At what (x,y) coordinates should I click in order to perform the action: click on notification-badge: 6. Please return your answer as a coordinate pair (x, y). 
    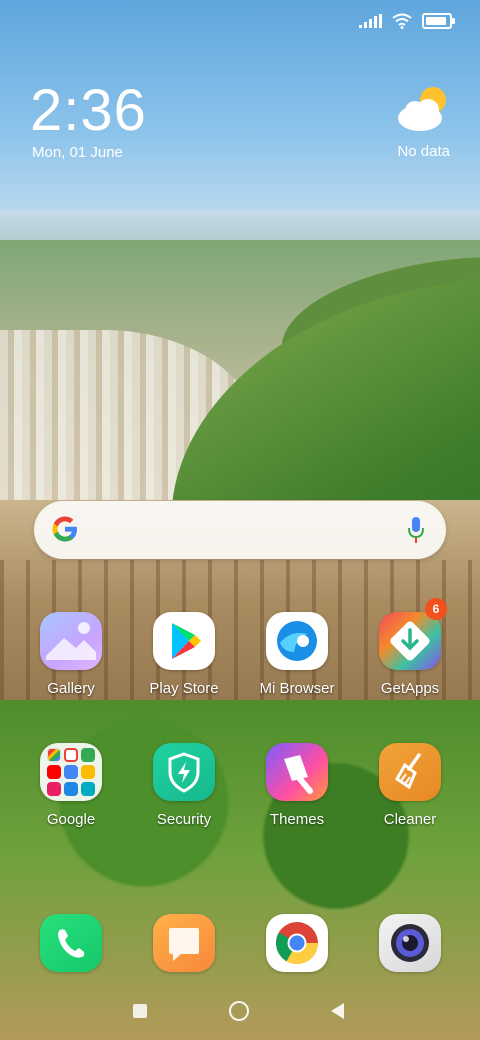
    Looking at the image, I should click on (436, 609).